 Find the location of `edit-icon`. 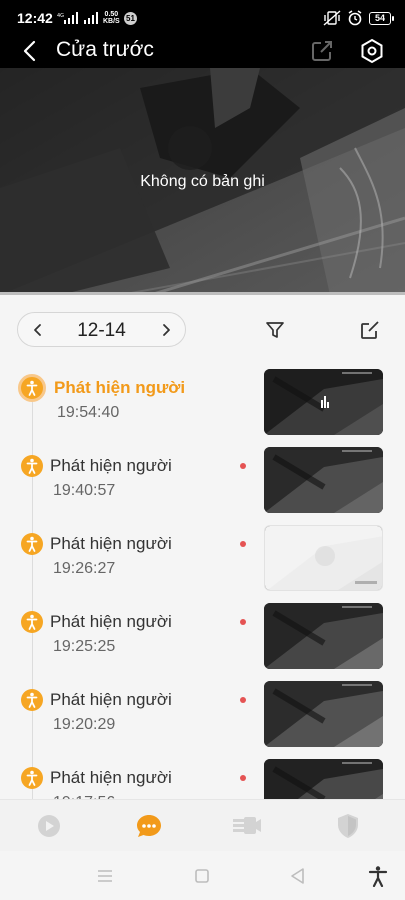

edit-icon is located at coordinates (370, 330).